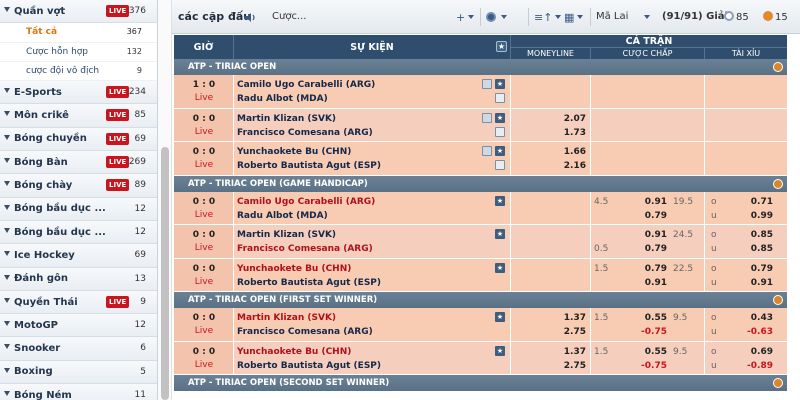 This screenshot has height=400, width=800. Describe the element at coordinates (78, 349) in the screenshot. I see `sidebar-item: Snooker 6` at that location.